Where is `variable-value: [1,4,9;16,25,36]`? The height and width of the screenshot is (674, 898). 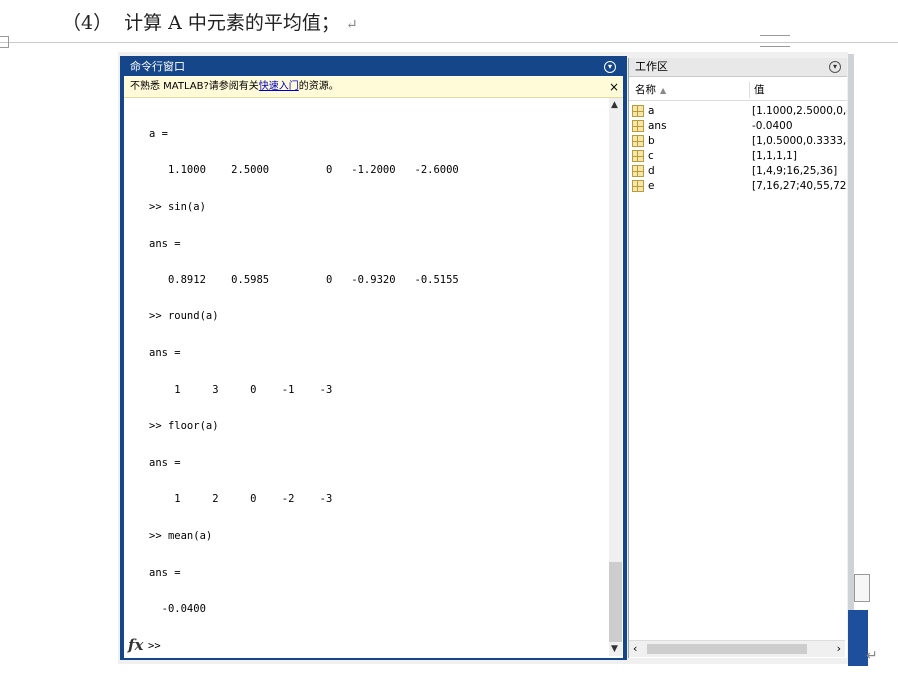
variable-value: [1,4,9;16,25,36] is located at coordinates (795, 171).